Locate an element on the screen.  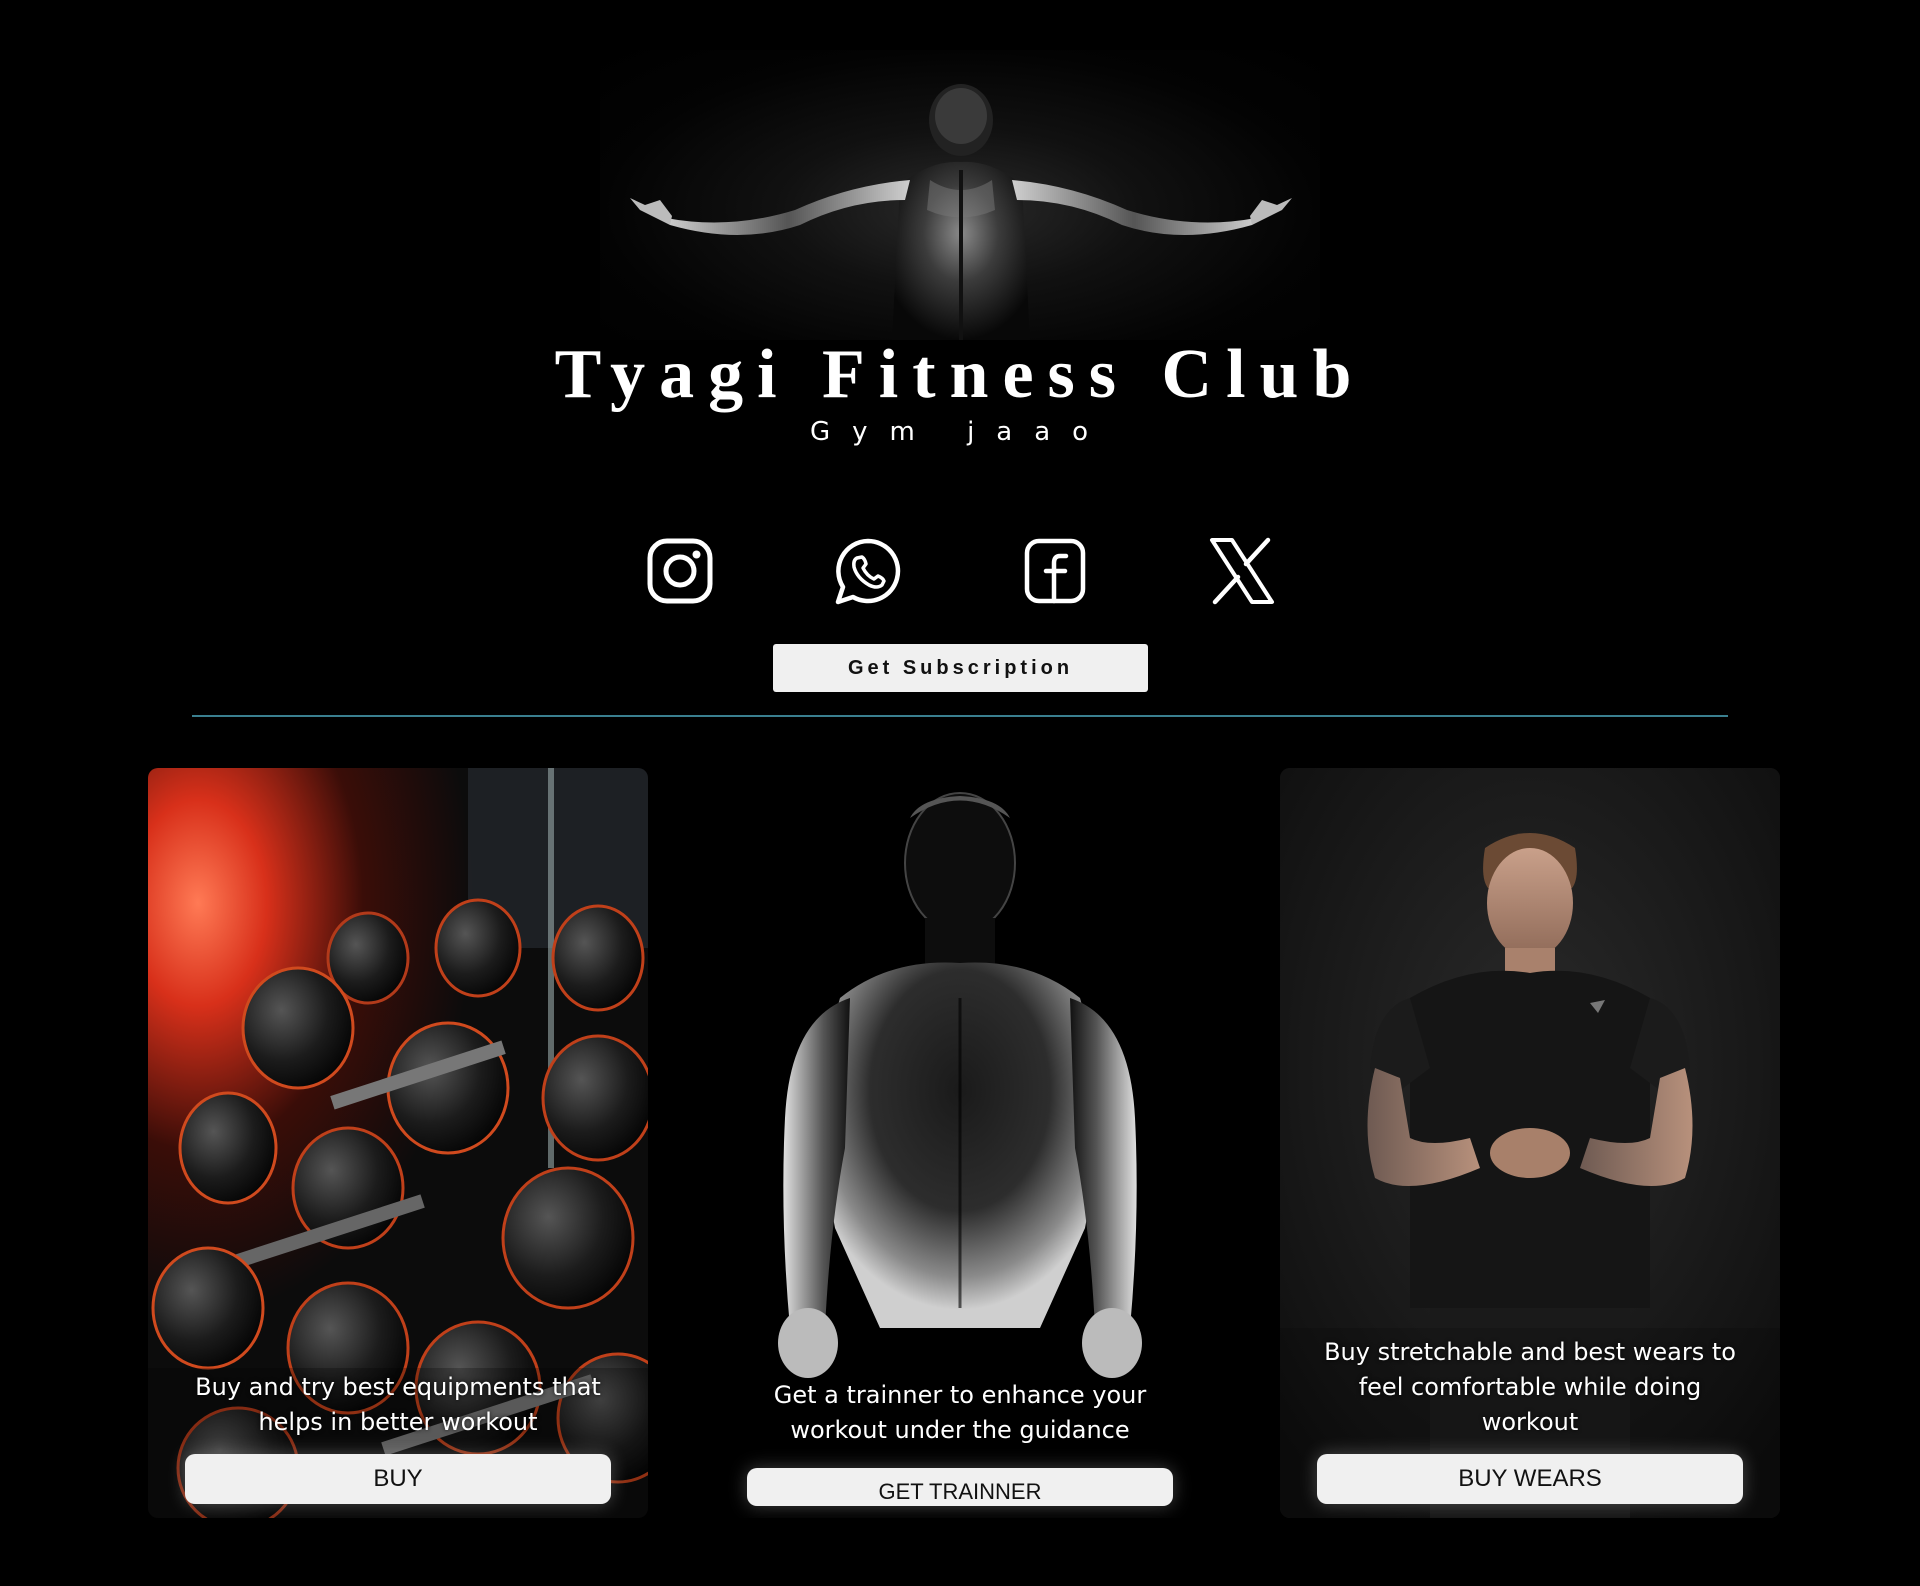
x-icon is located at coordinates (1242, 571).